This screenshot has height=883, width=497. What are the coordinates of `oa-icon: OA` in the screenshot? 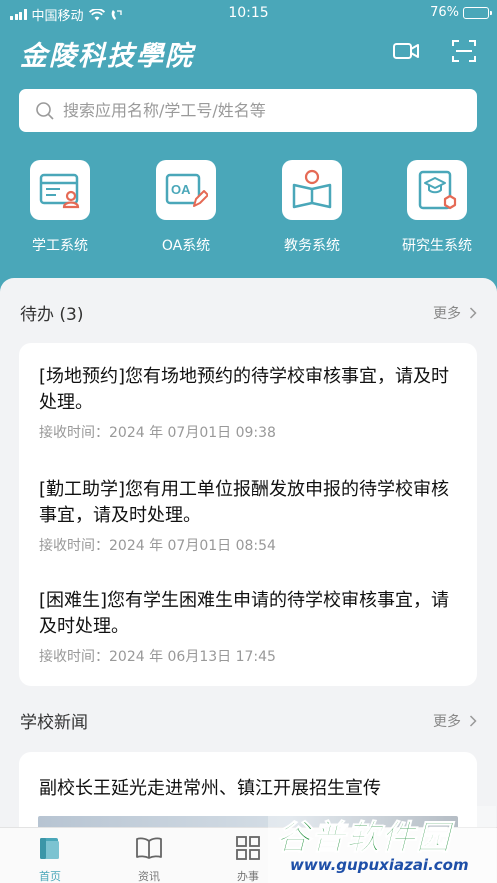 It's located at (186, 190).